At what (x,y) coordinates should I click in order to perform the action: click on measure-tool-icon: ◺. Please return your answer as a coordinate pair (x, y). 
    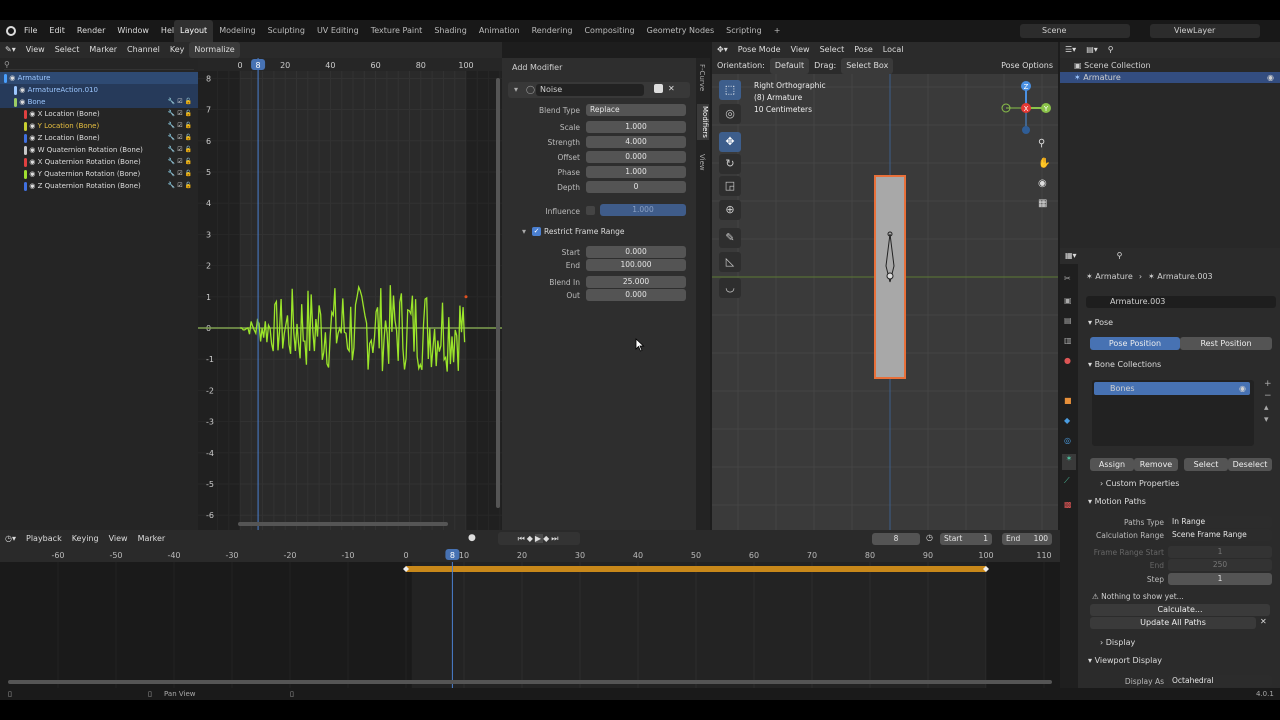
    Looking at the image, I should click on (730, 262).